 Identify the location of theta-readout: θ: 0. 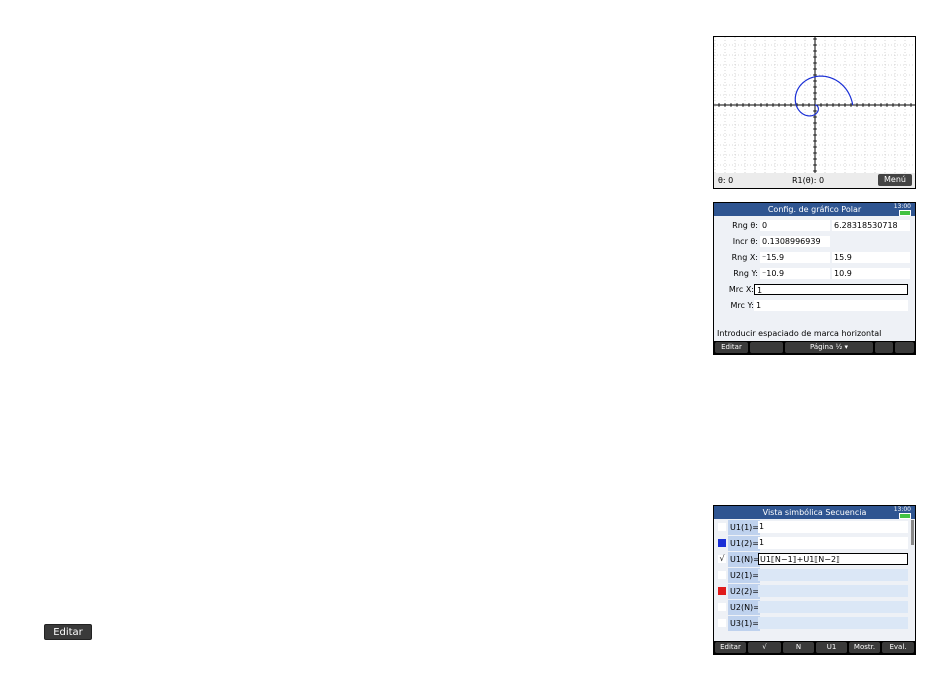
(726, 180).